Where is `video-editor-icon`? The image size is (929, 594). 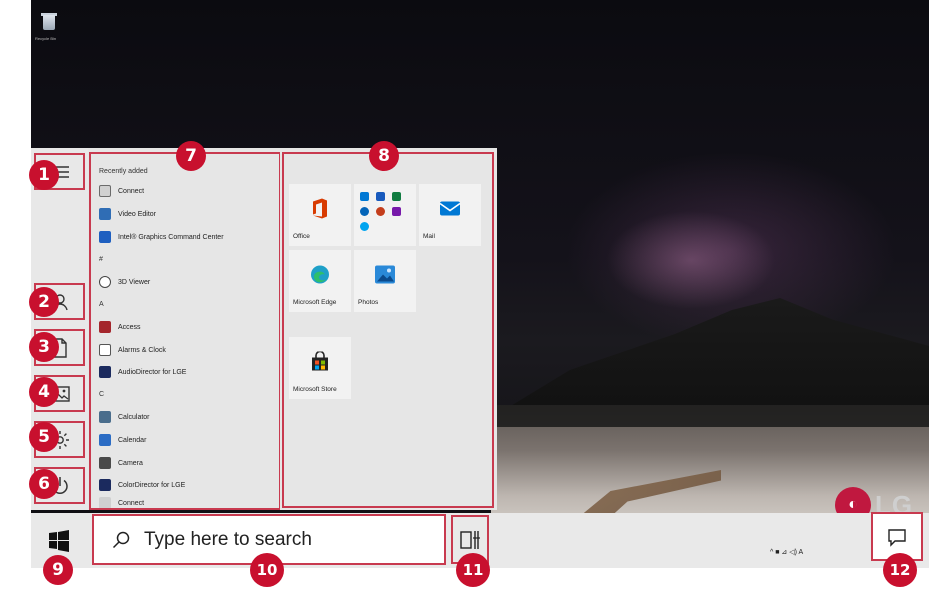
video-editor-icon is located at coordinates (105, 214).